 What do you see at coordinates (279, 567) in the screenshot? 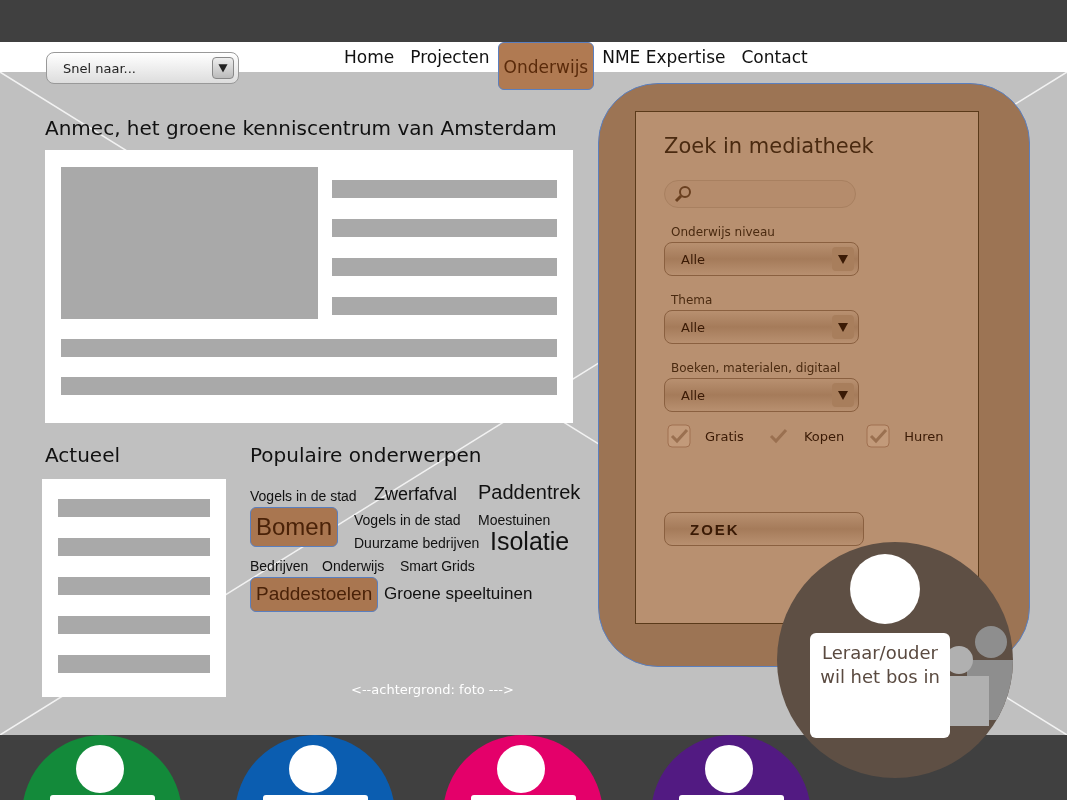
I see `topic-tag: Bedrijven` at bounding box center [279, 567].